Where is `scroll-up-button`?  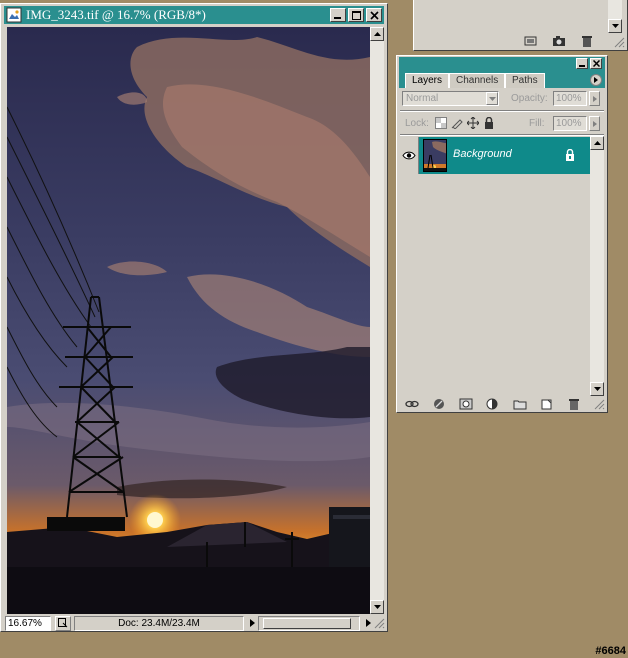 scroll-up-button is located at coordinates (377, 34).